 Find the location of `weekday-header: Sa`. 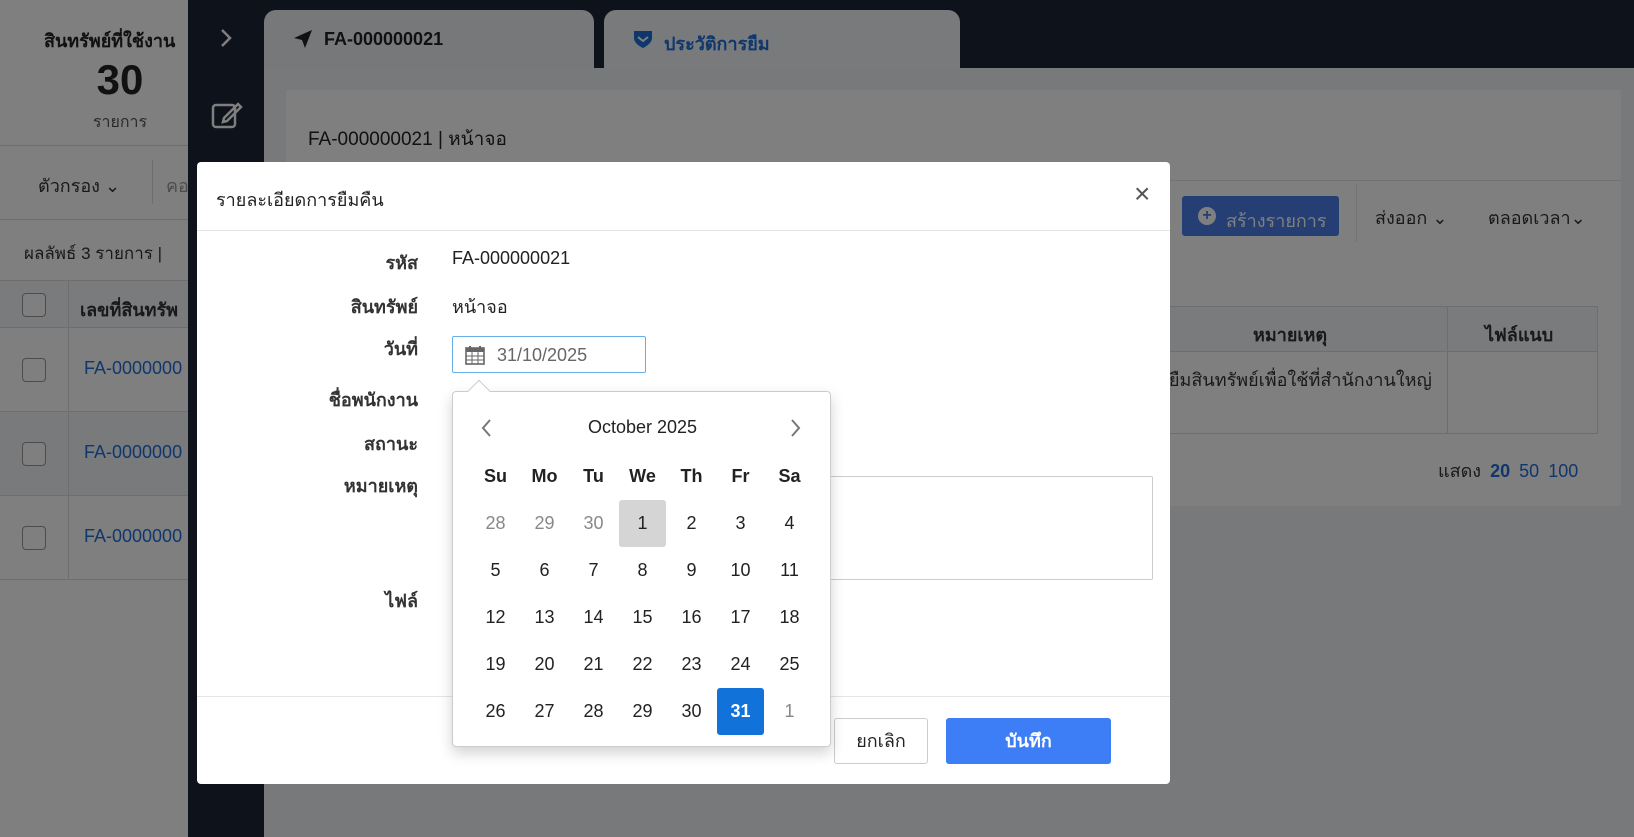

weekday-header: Sa is located at coordinates (789, 476).